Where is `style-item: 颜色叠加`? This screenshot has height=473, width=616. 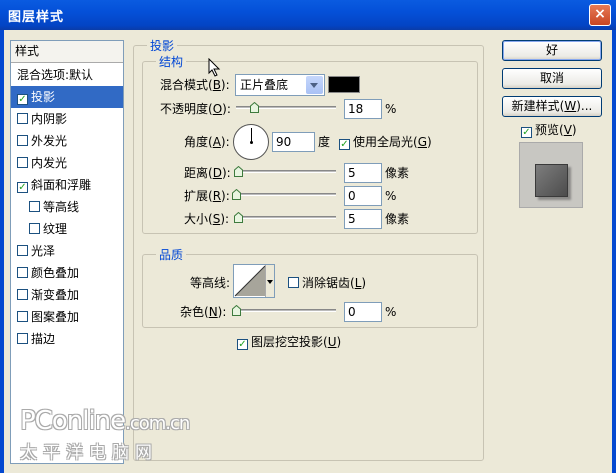 style-item: 颜色叠加 is located at coordinates (67, 273).